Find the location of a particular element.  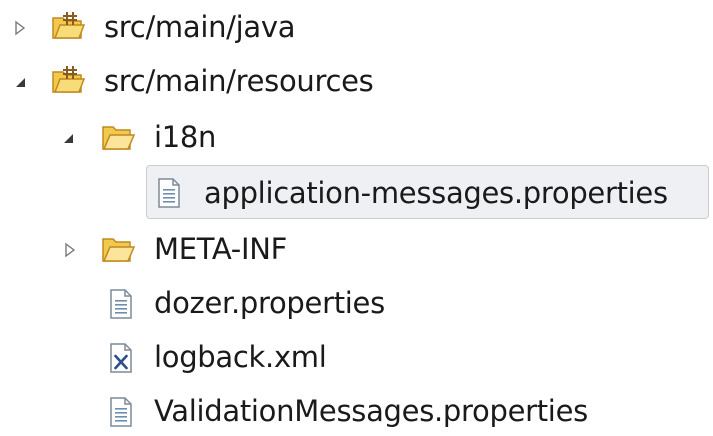

tree-item-src-main-java: src/main/java is located at coordinates (356, 28).